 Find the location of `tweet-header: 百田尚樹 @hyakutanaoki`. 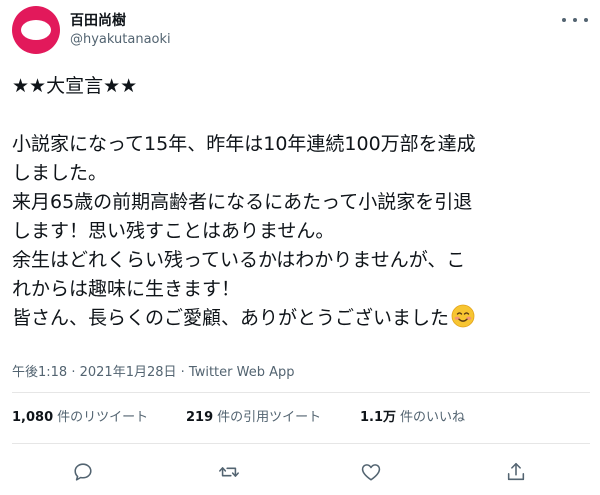

tweet-header: 百田尚樹 @hyakutanaoki is located at coordinates (300, 30).